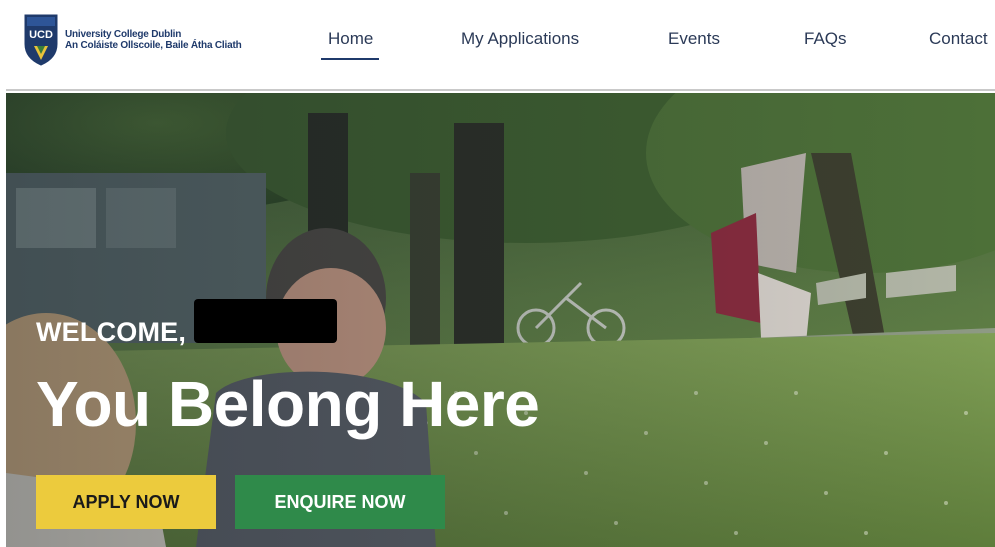  Describe the element at coordinates (126, 502) in the screenshot. I see `apply-now-button: APPLY NOW` at that location.